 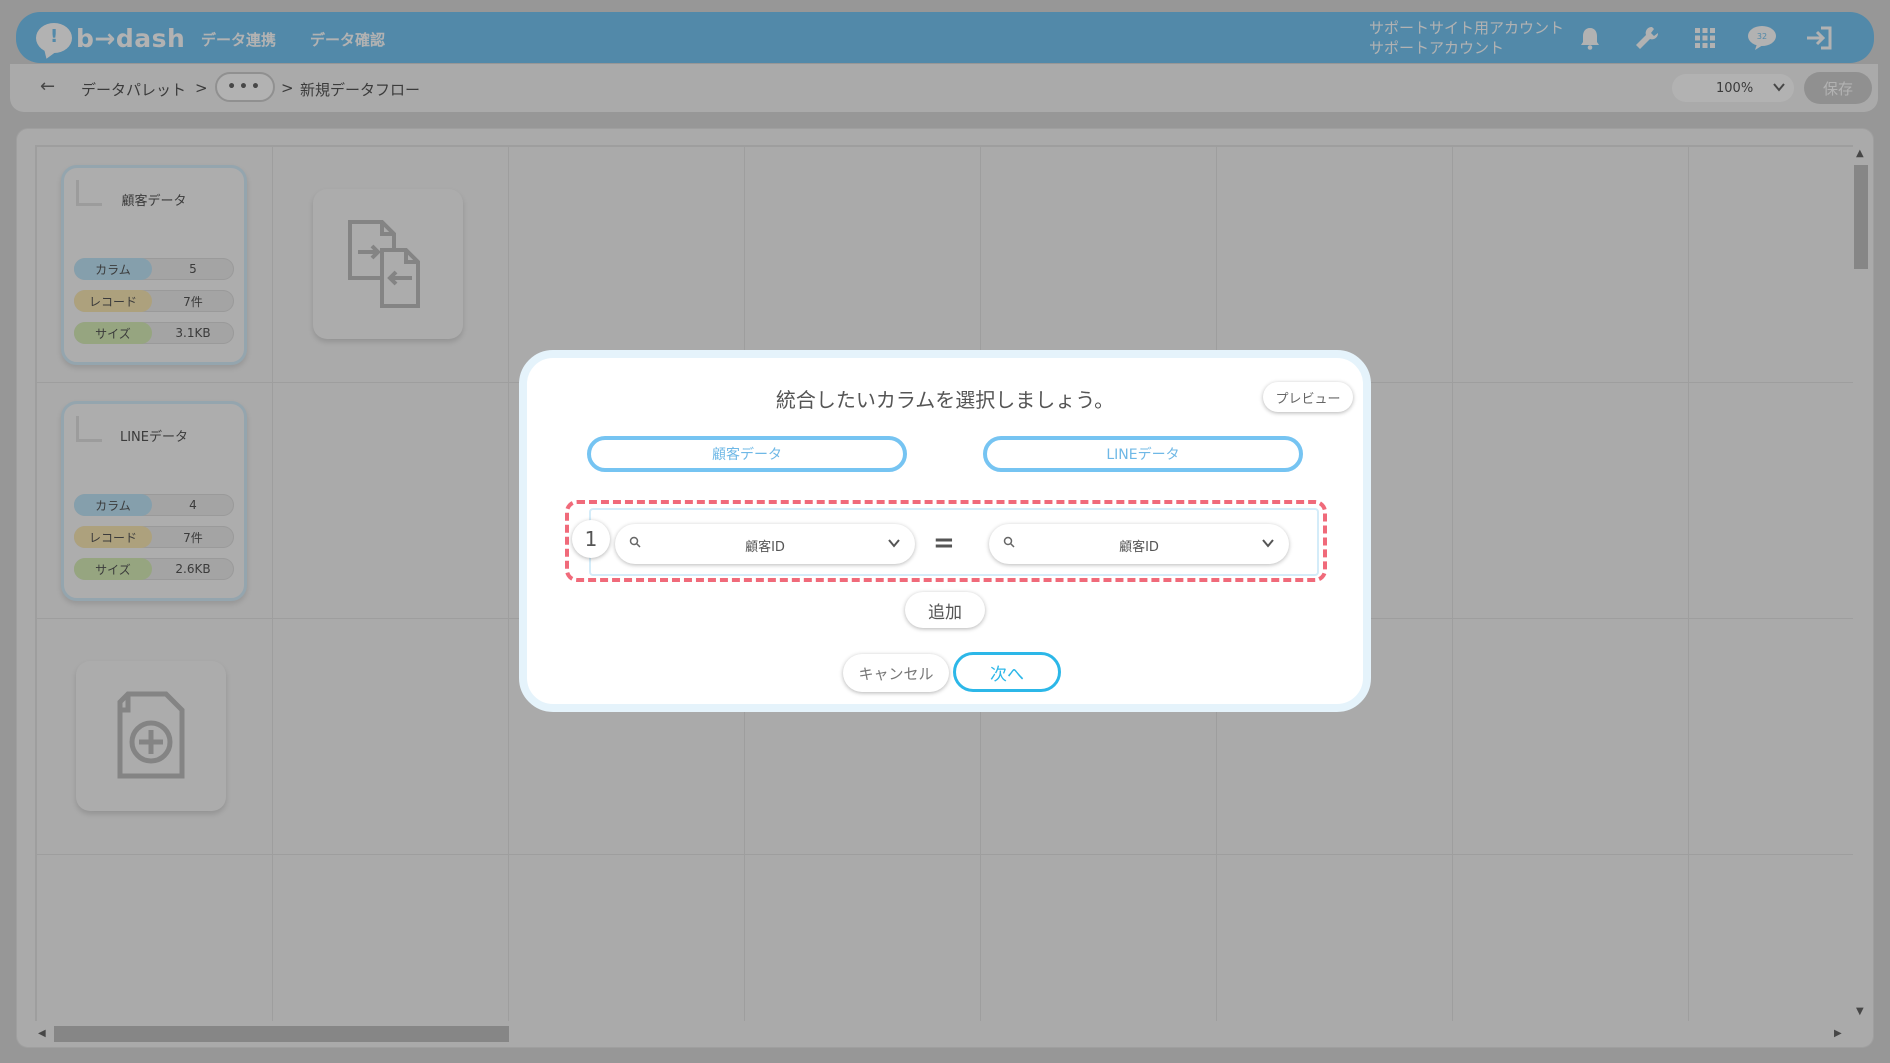 What do you see at coordinates (747, 454) in the screenshot?
I see `left-source-tab: 顧客データ` at bounding box center [747, 454].